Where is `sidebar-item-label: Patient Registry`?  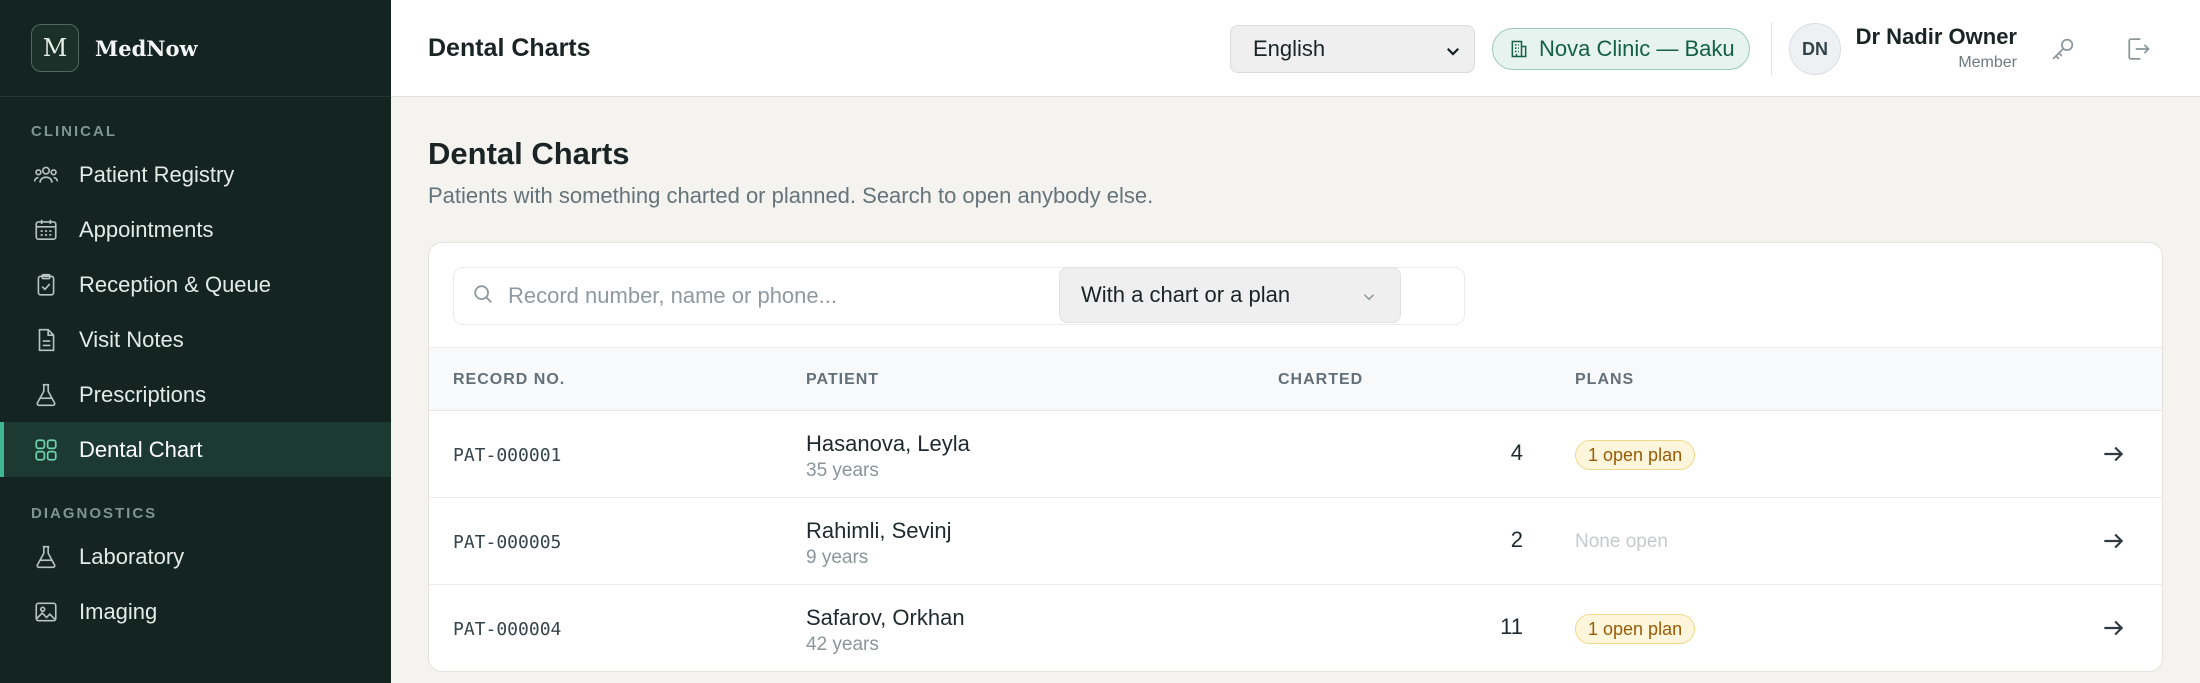
sidebar-item-label: Patient Registry is located at coordinates (157, 174).